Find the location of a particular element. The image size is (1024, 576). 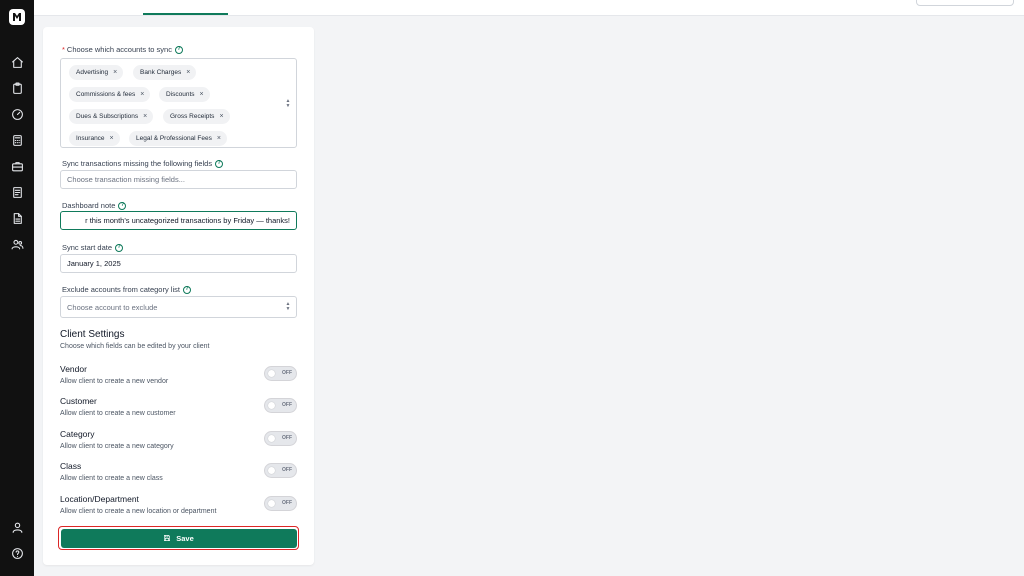

start-date-label: Sync start date ? is located at coordinates (93, 247).